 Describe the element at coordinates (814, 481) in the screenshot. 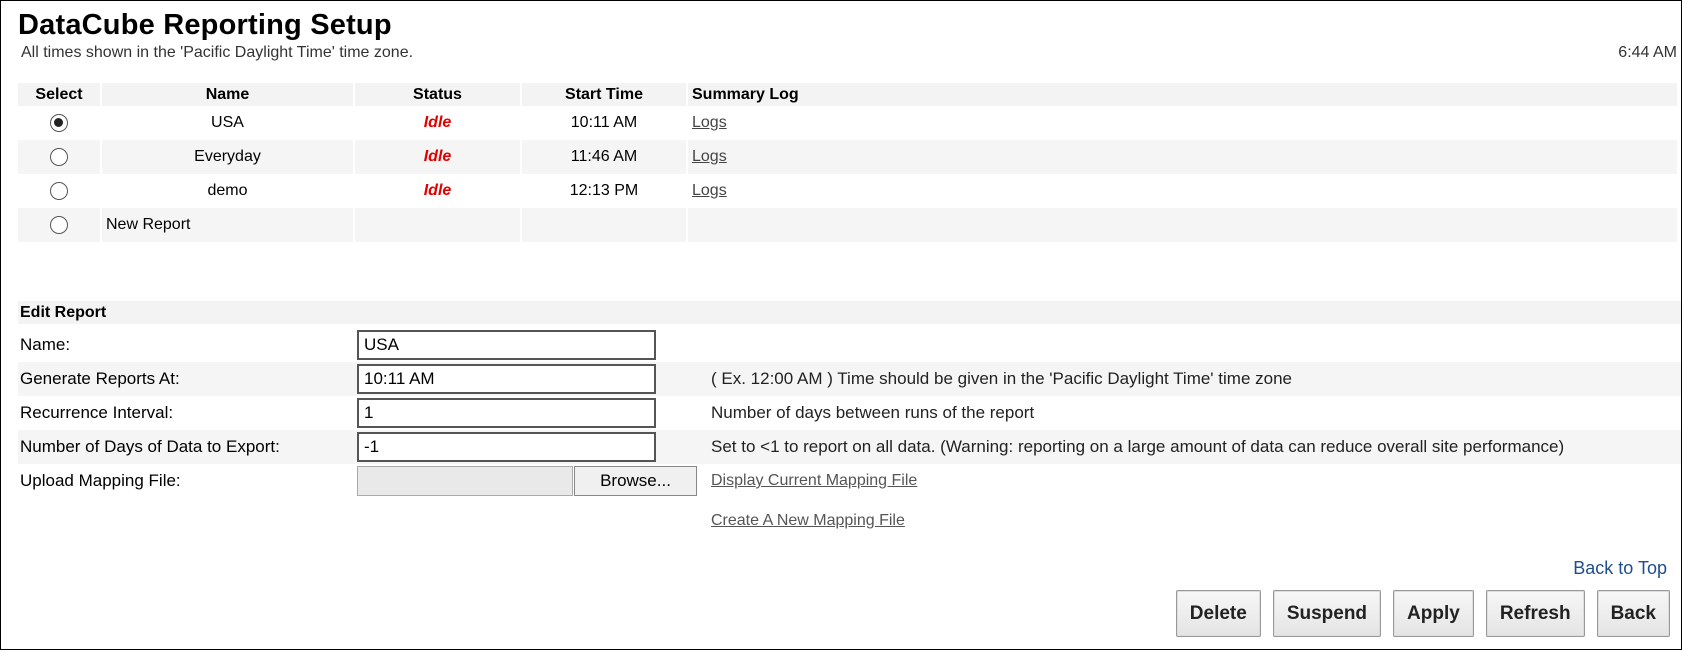

I see `display-mapping-file-link: Display Current Mapping File` at that location.